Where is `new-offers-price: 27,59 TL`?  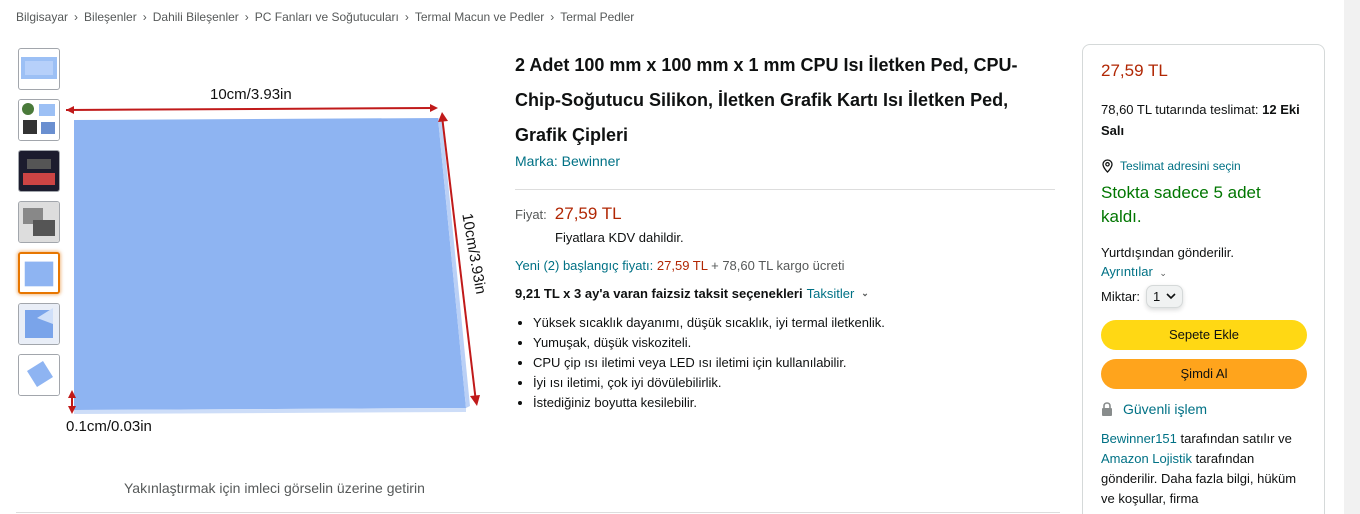
new-offers-price: 27,59 TL is located at coordinates (682, 265).